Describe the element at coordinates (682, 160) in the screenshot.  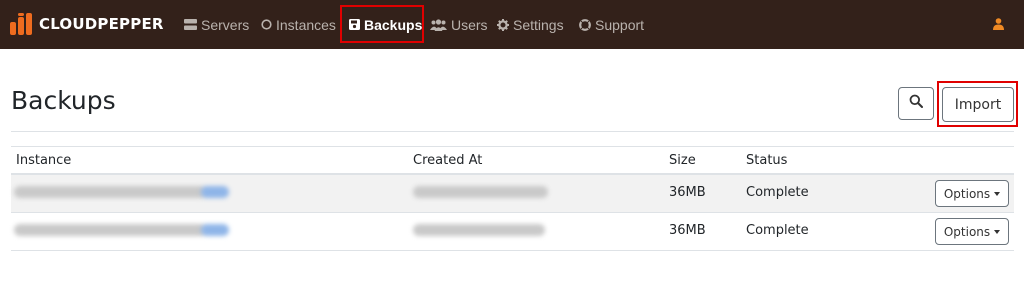
I see `column-header-size: Size` at that location.